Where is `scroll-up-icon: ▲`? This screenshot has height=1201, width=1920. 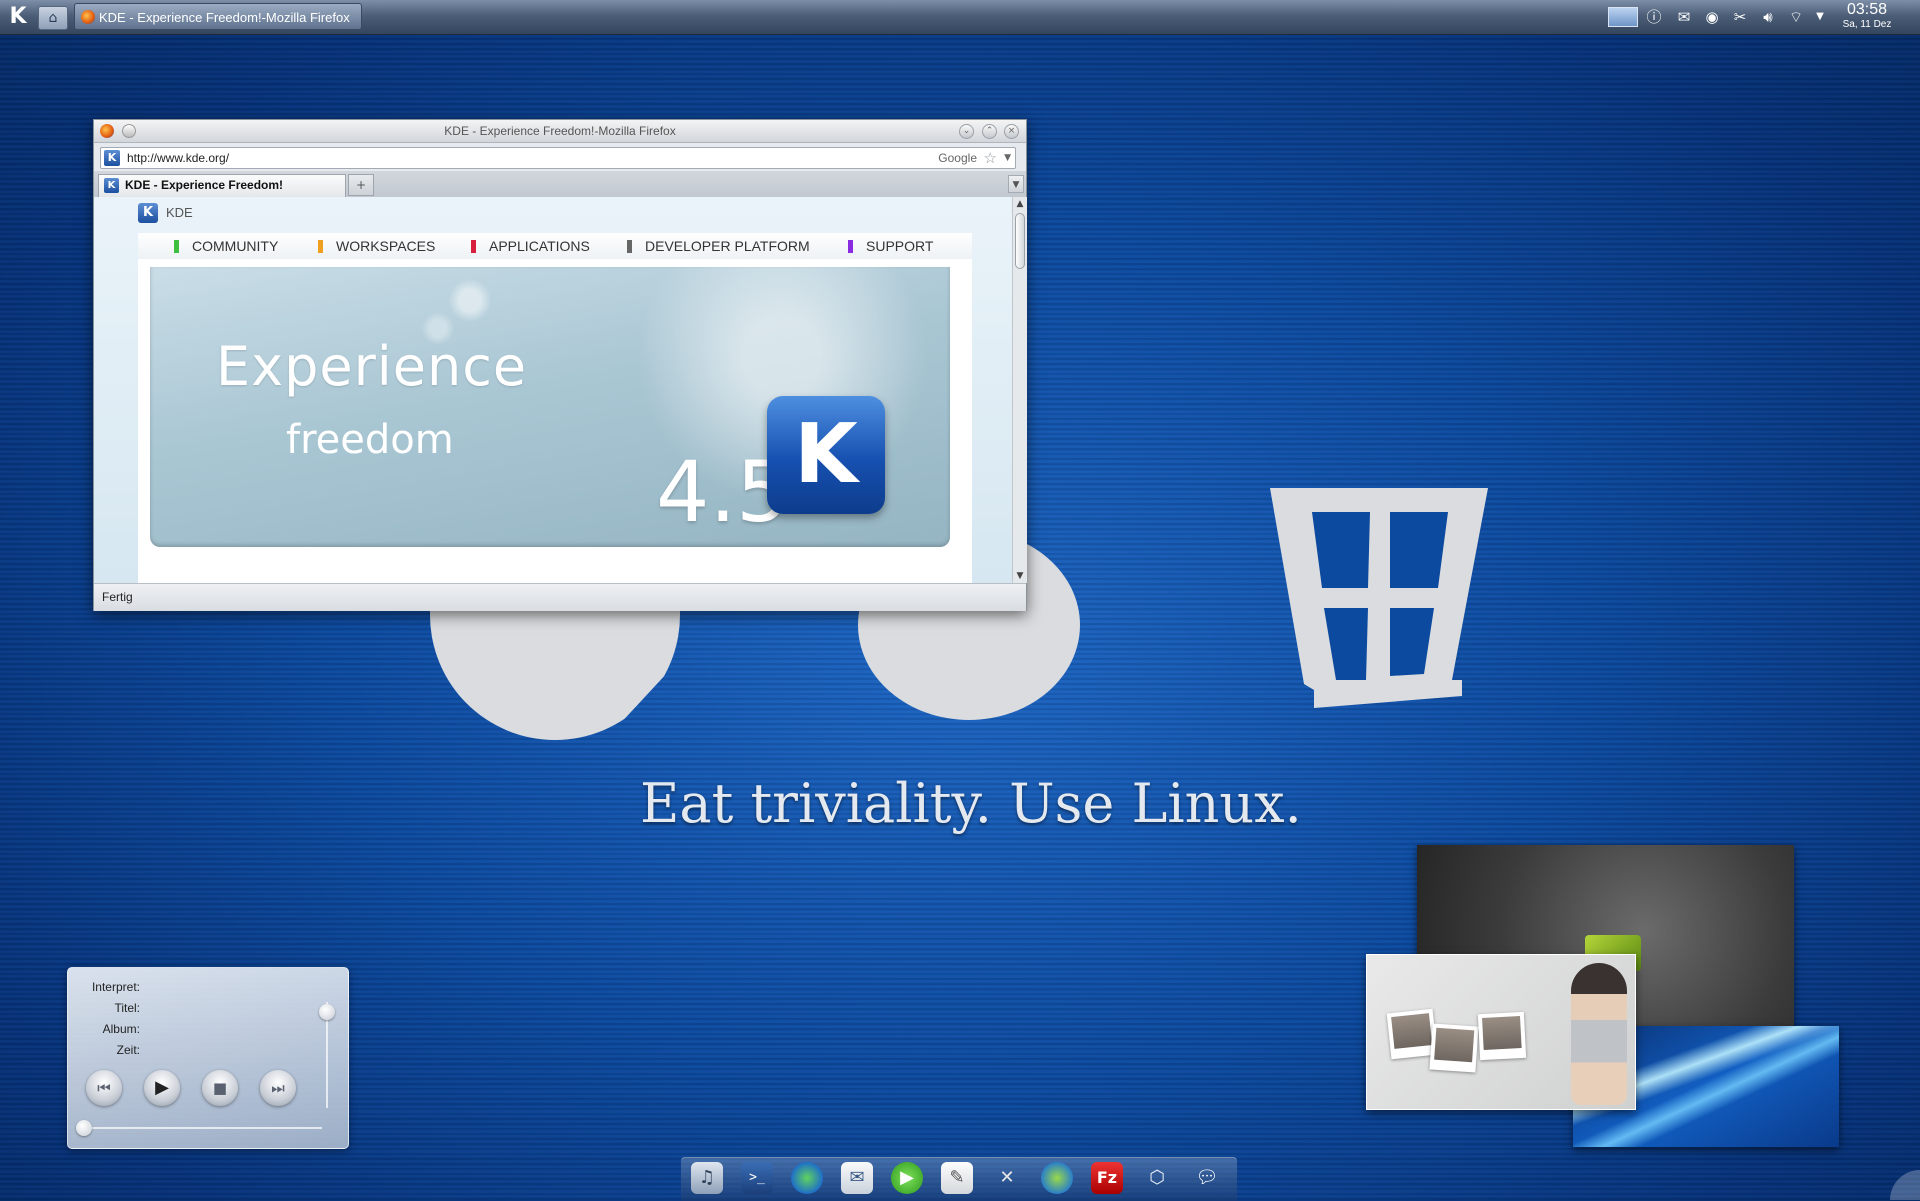 scroll-up-icon: ▲ is located at coordinates (1020, 204).